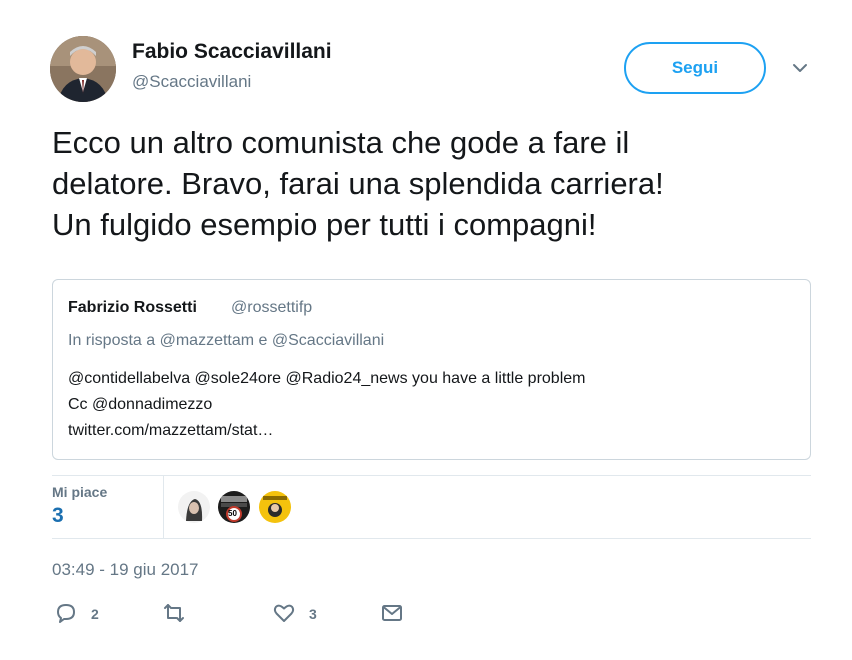 This screenshot has height=660, width=852. Describe the element at coordinates (58, 516) in the screenshot. I see `likes-count: 3` at that location.